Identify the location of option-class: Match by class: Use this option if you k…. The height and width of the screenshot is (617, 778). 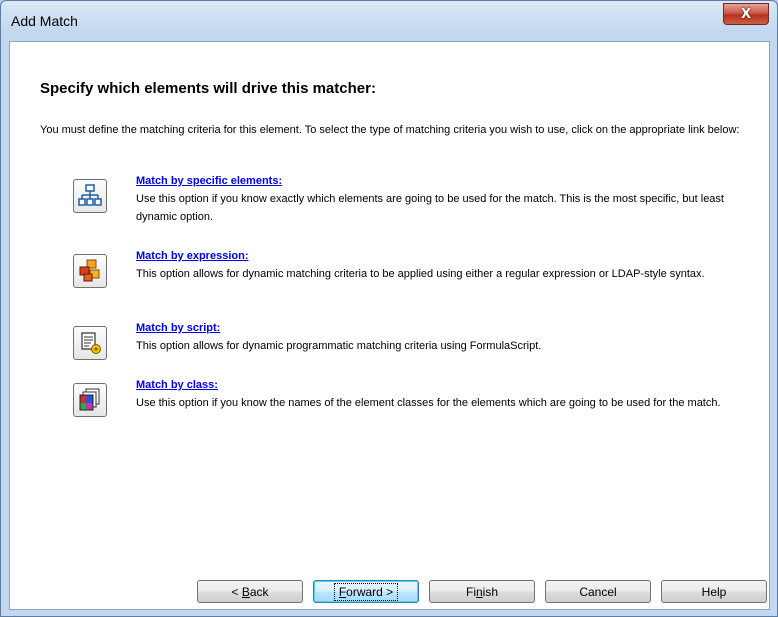
(418, 405).